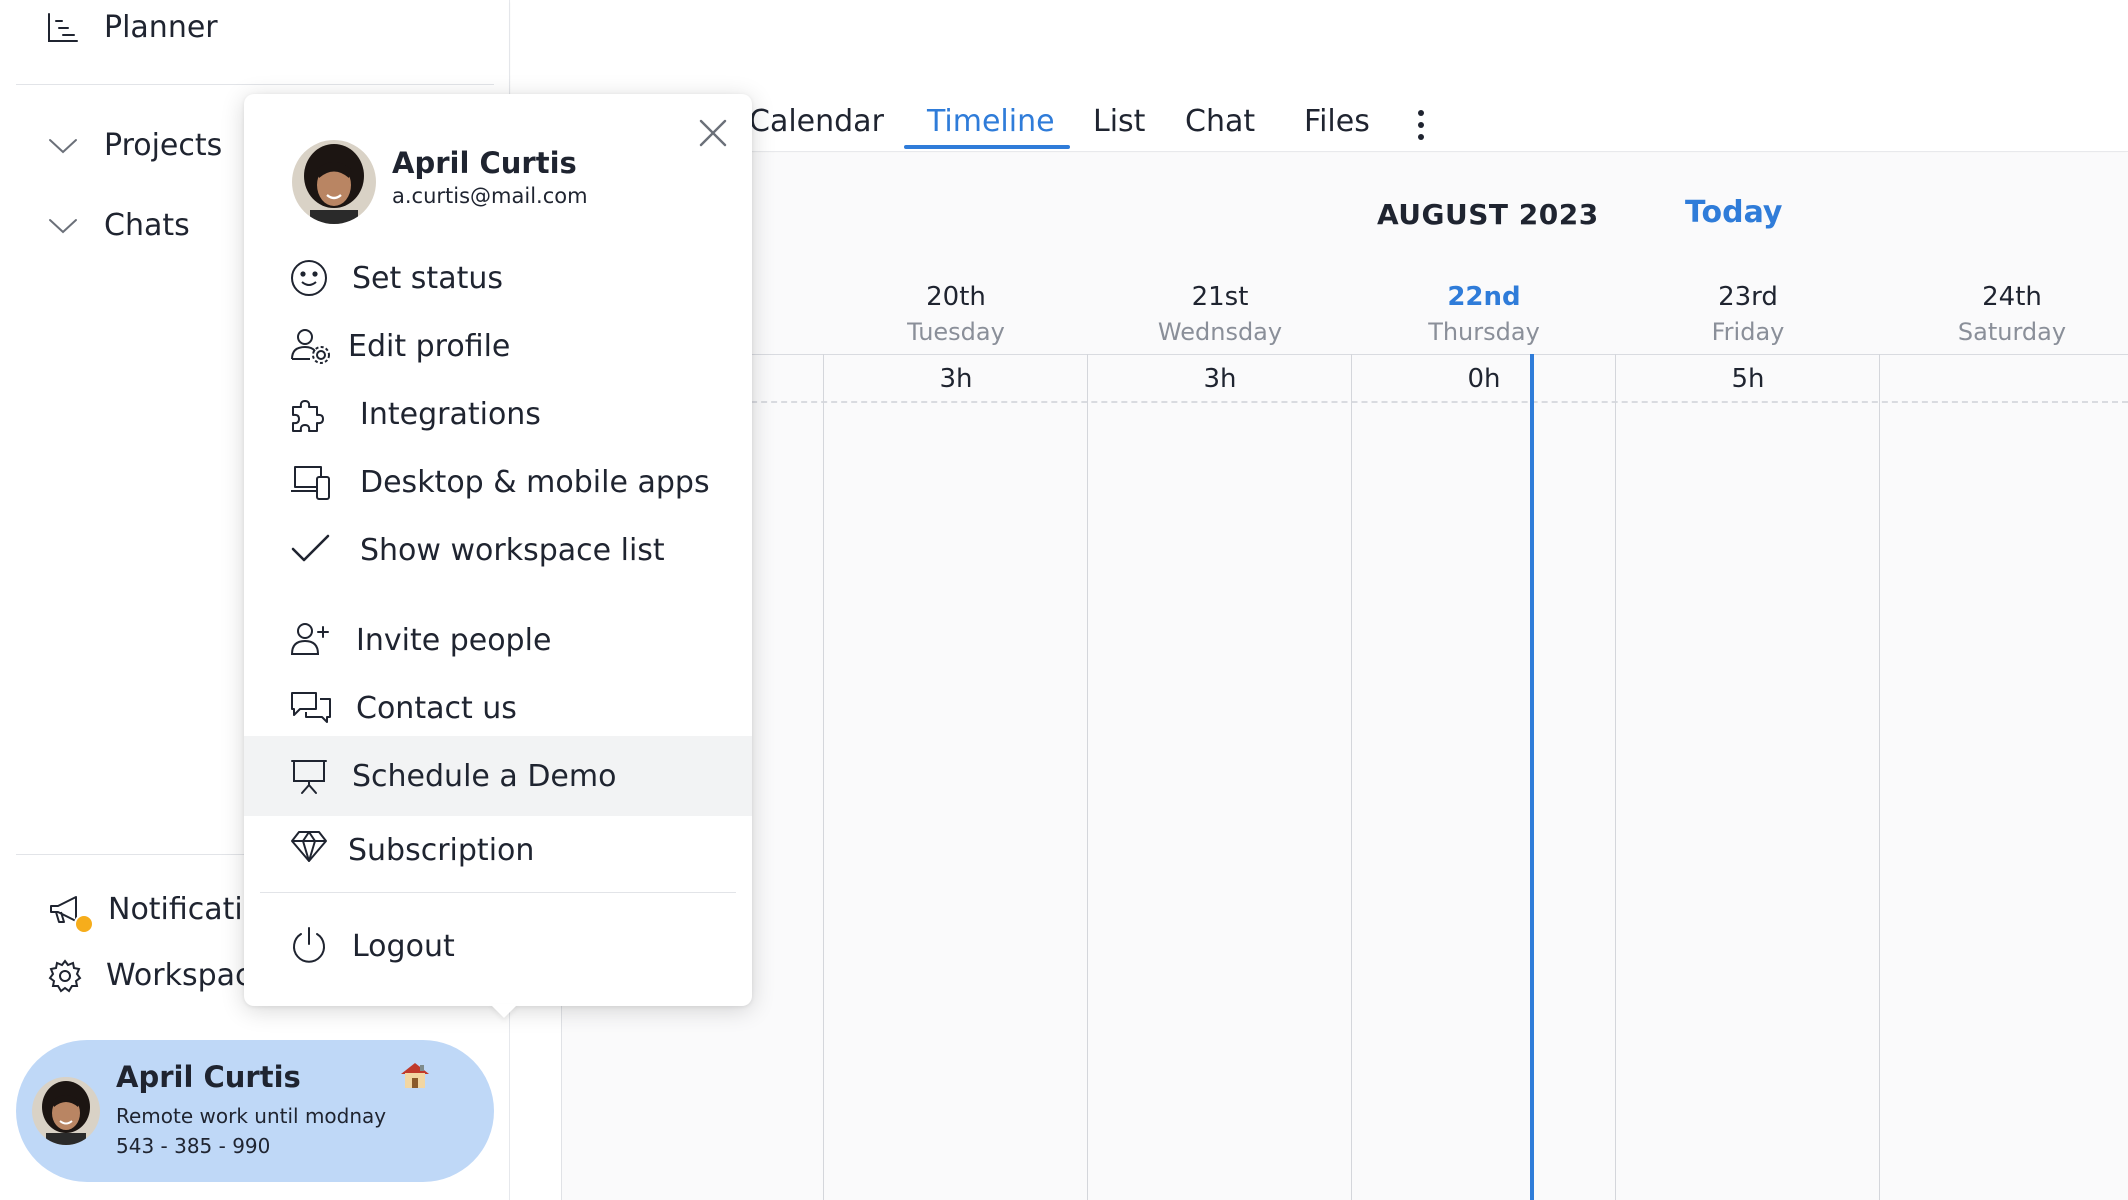  What do you see at coordinates (1220, 332) in the screenshot?
I see `day-weekday: Wednsday` at bounding box center [1220, 332].